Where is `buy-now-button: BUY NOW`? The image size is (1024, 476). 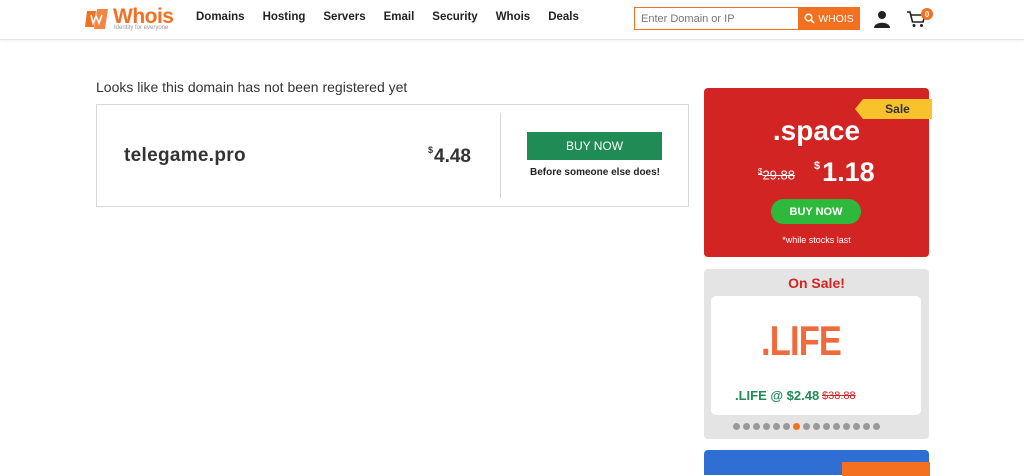 buy-now-button: BUY NOW is located at coordinates (594, 146).